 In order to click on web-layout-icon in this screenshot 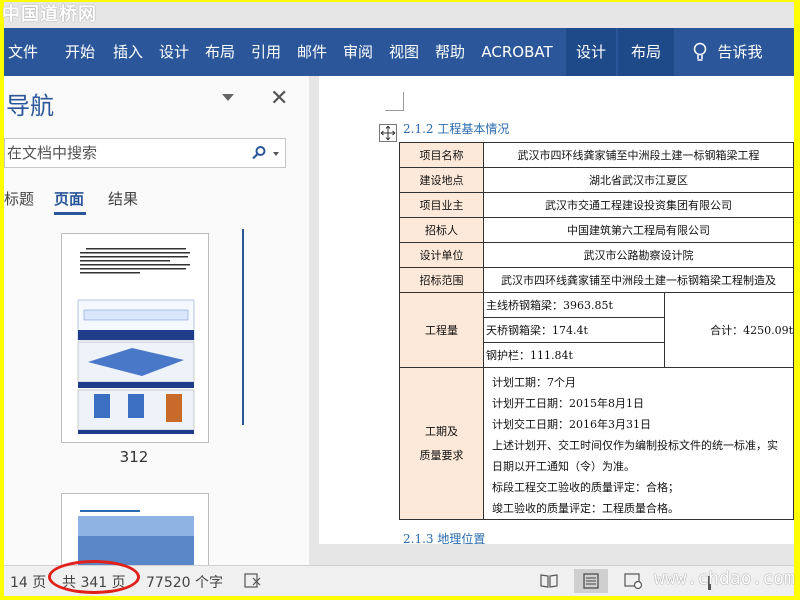, I will do `click(633, 581)`.